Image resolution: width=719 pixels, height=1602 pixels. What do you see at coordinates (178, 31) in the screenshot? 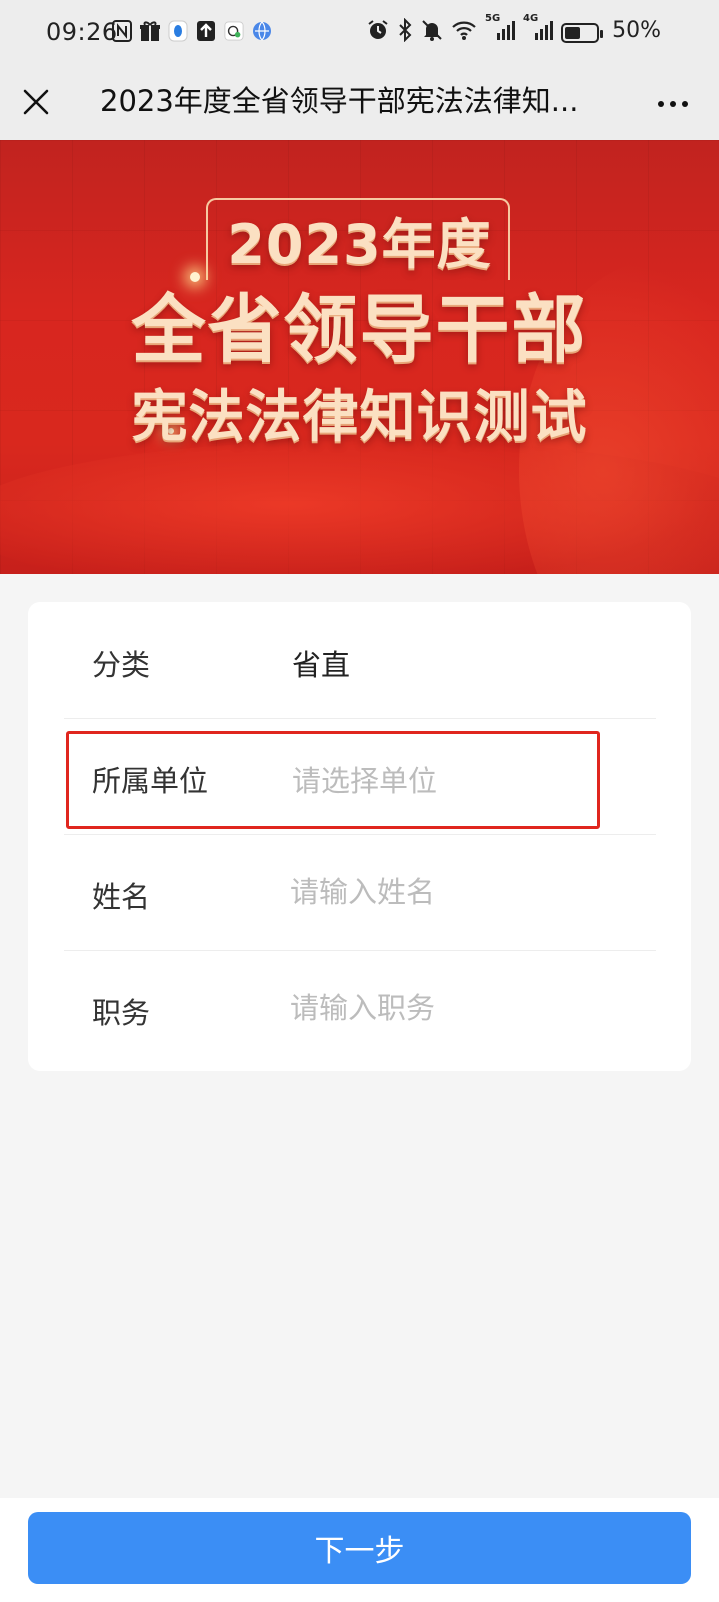
I see `app-icon` at bounding box center [178, 31].